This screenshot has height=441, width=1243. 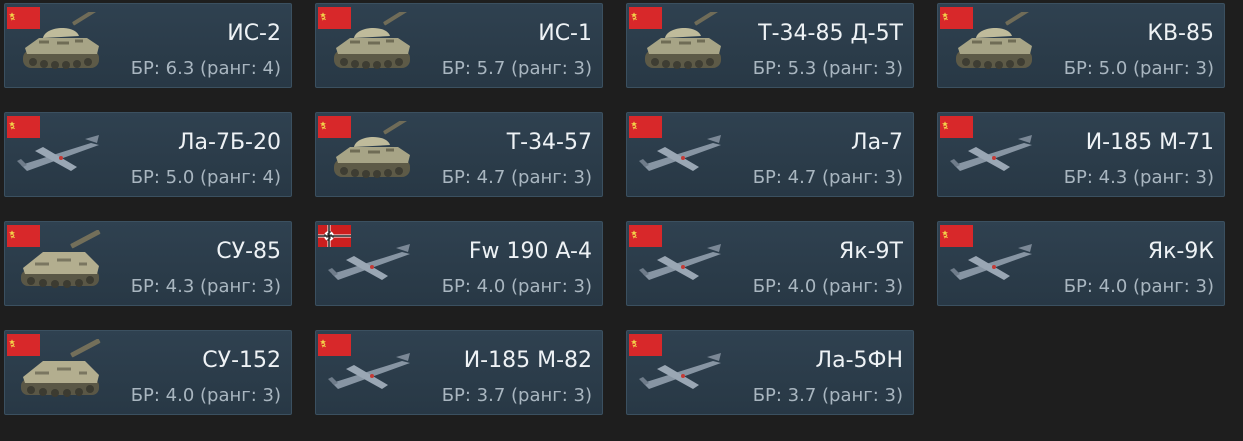 I want to click on vehicle-name: И-185 М-82, so click(x=527, y=360).